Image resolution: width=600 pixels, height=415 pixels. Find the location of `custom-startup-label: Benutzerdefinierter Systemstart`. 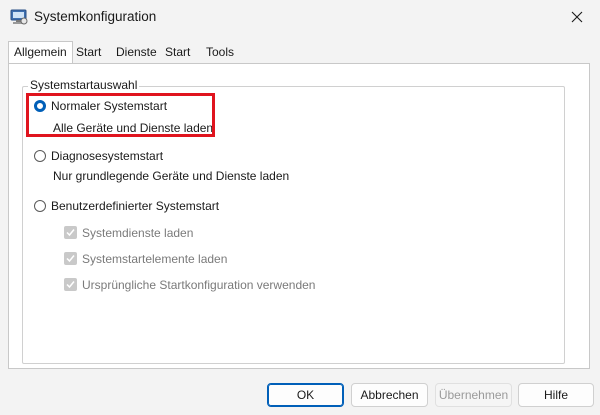

custom-startup-label: Benutzerdefinierter Systemstart is located at coordinates (135, 206).